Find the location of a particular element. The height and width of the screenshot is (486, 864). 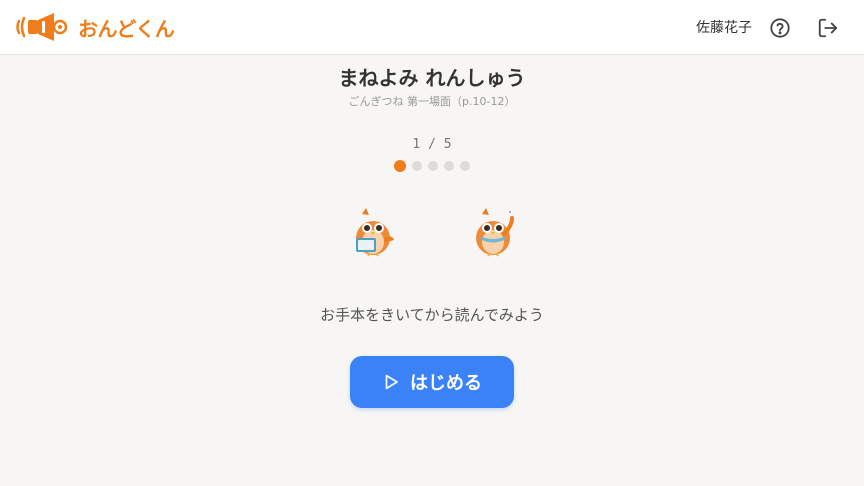

progress-dots is located at coordinates (432, 166).